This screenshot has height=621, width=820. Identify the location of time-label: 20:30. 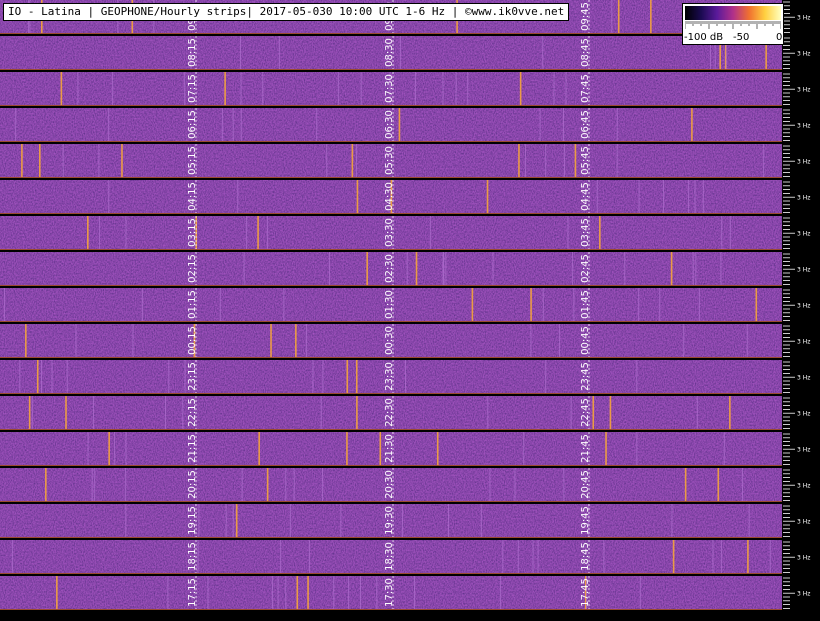
(389, 484).